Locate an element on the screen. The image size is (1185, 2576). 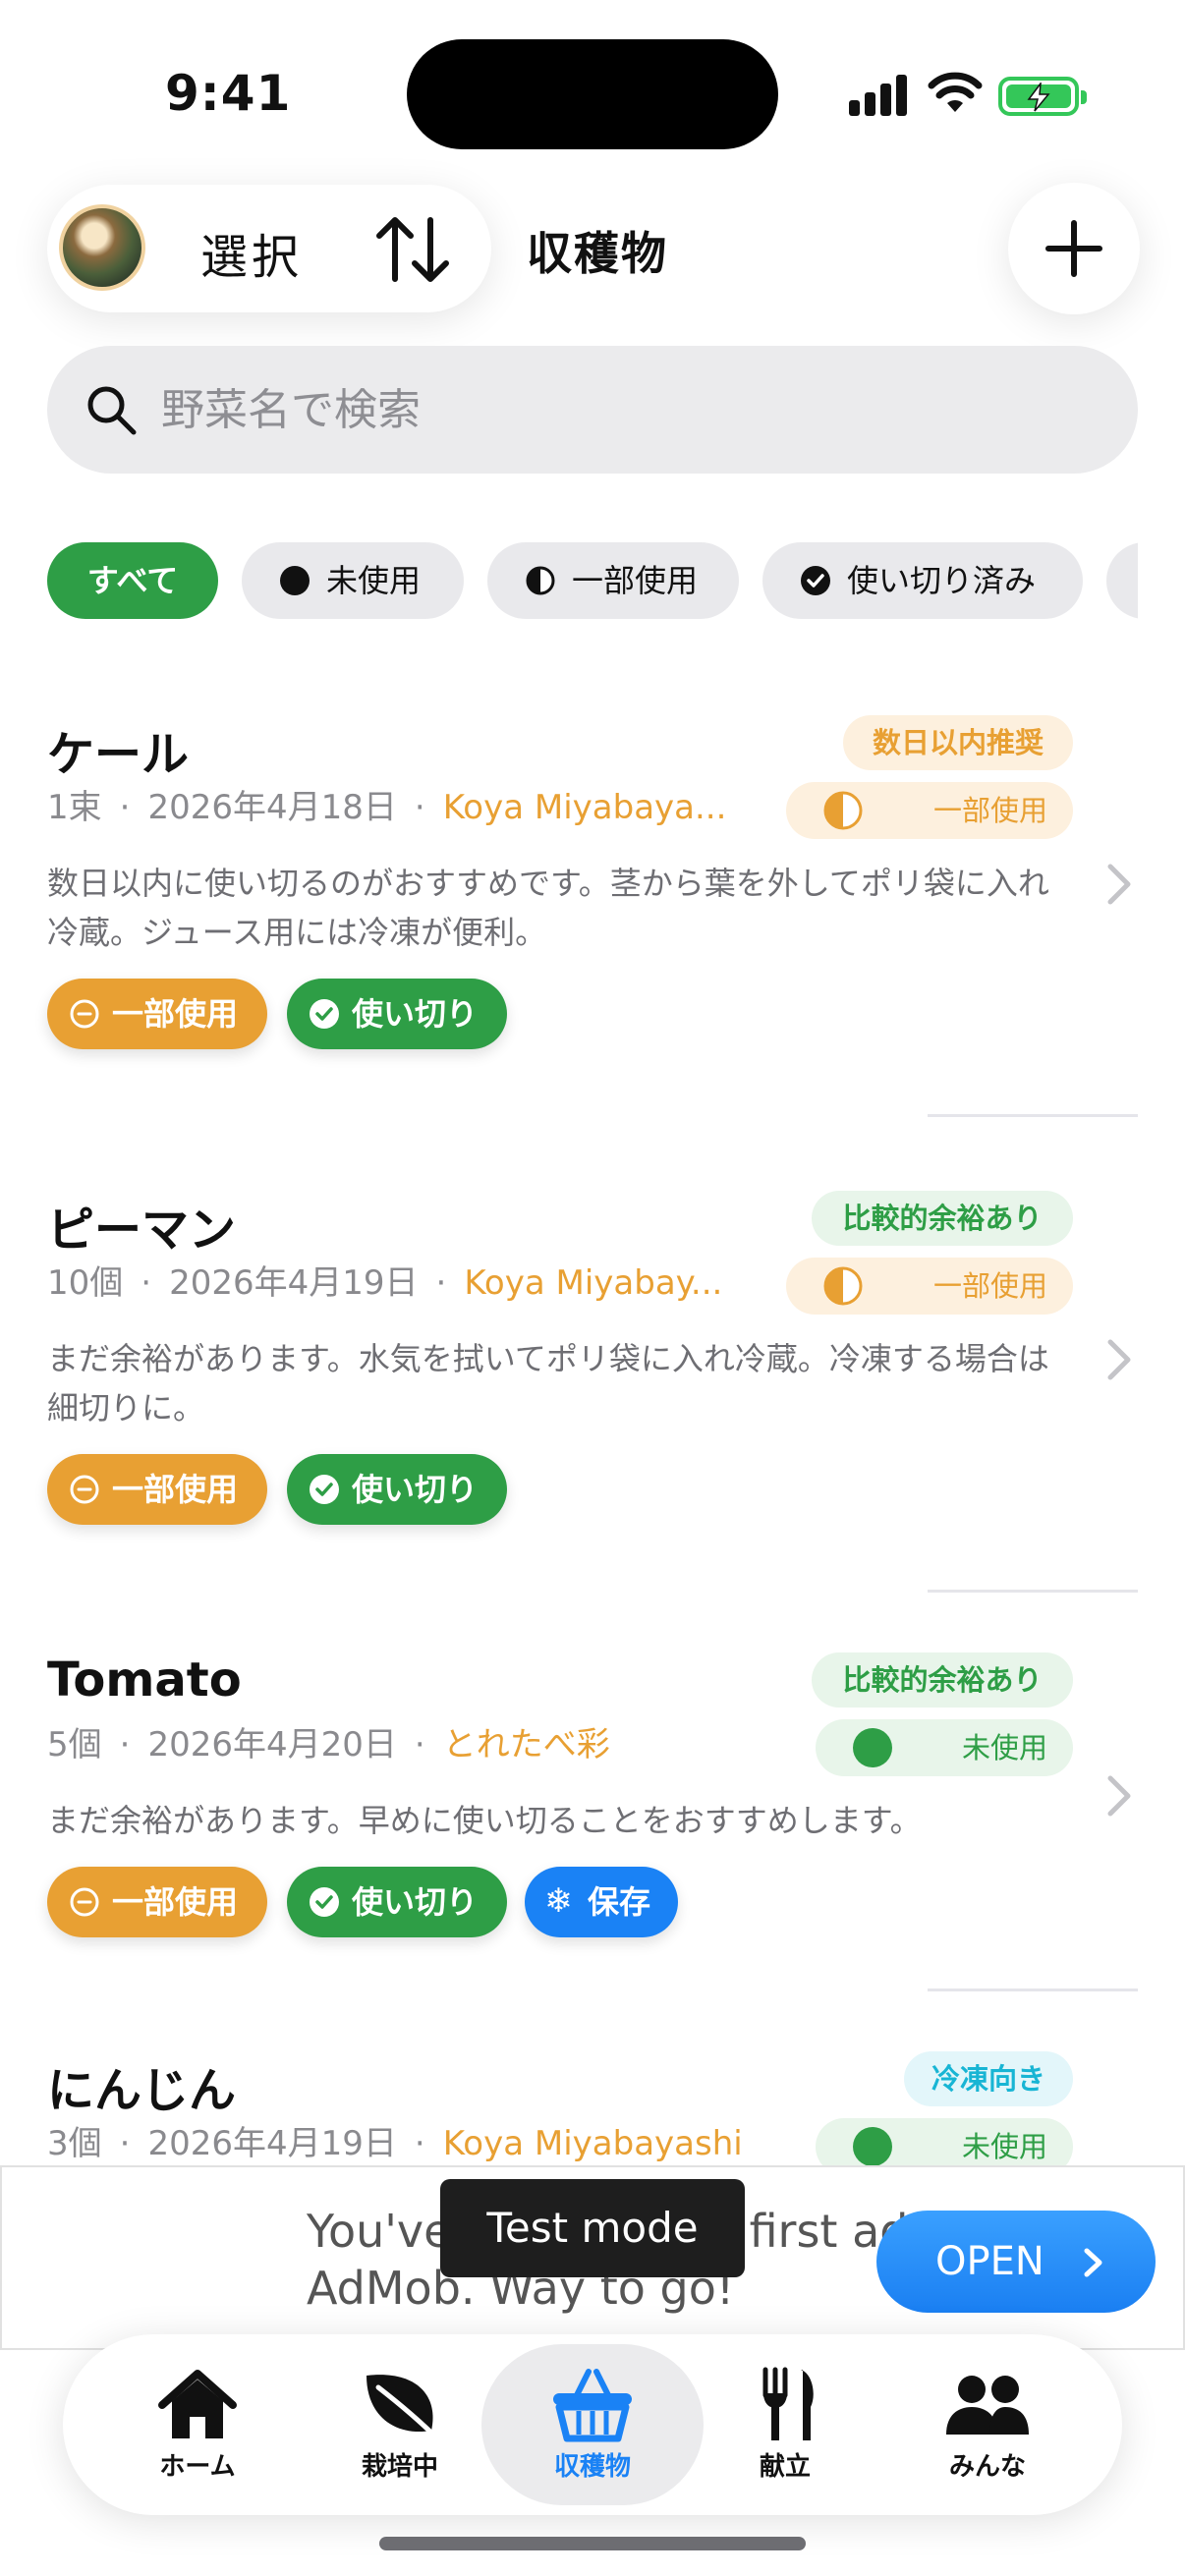
item-description: まだ余裕があります。水気を拭いてポリ袋に入れ冷蔵。冷凍する場合は細切りに。 is located at coordinates (548, 1383).